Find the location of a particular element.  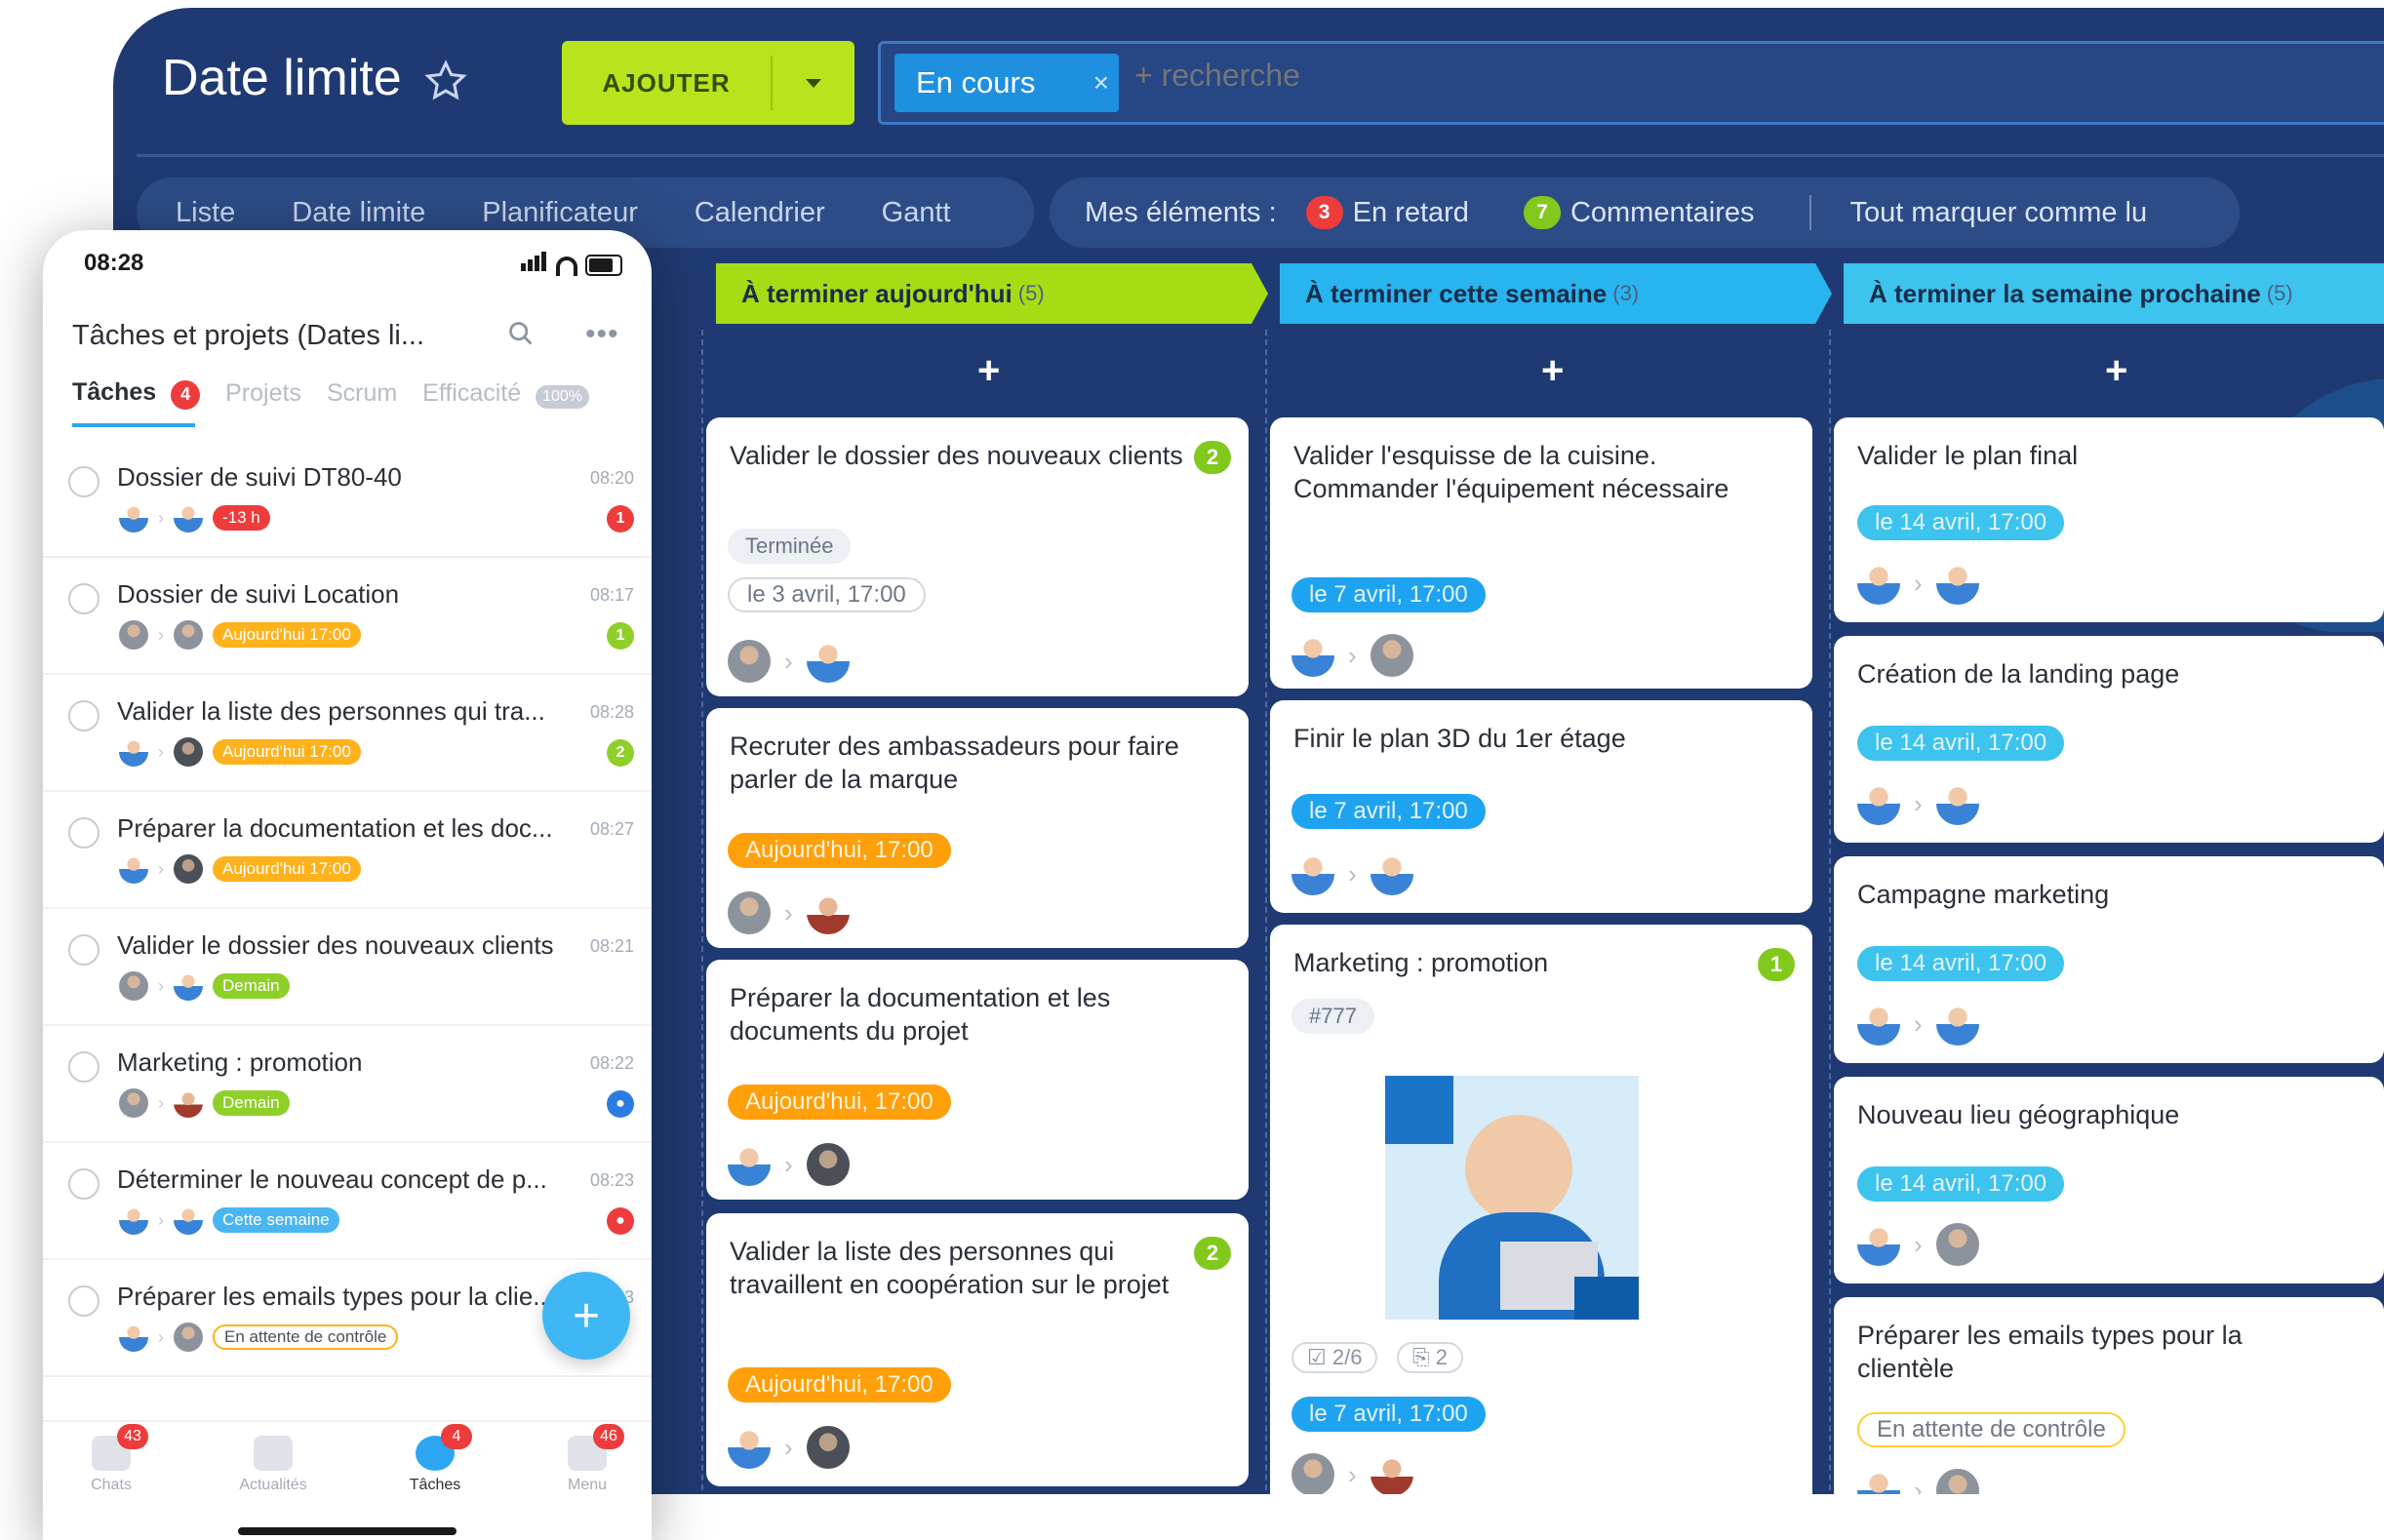

tab-taches: Tâches 4 is located at coordinates (136, 394).